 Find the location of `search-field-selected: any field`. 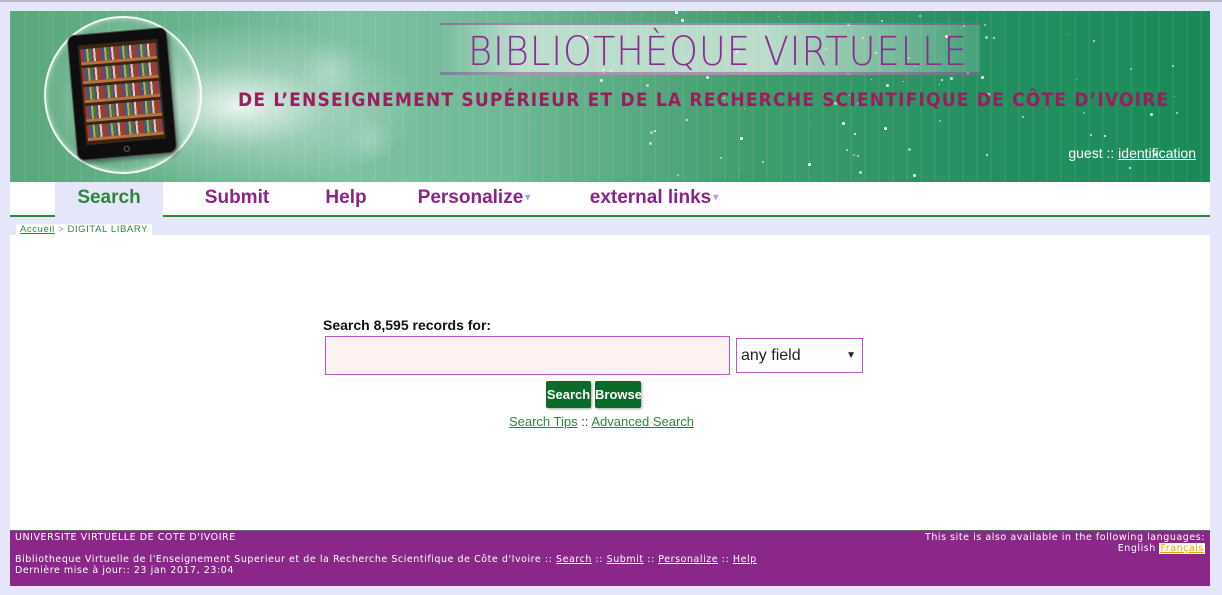

search-field-selected: any field is located at coordinates (771, 355).